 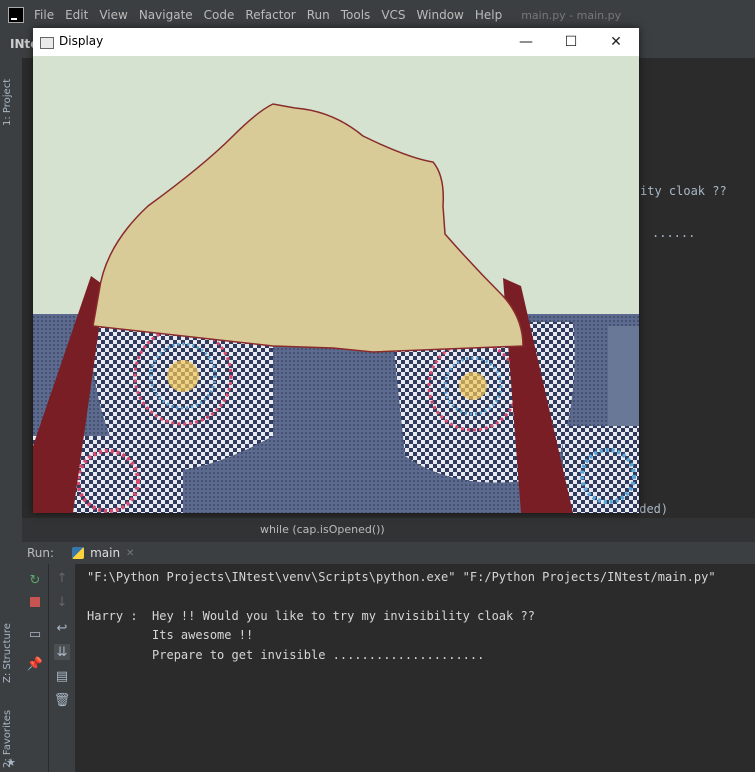 I want to click on menu-vcs: VCS, so click(x=393, y=15).